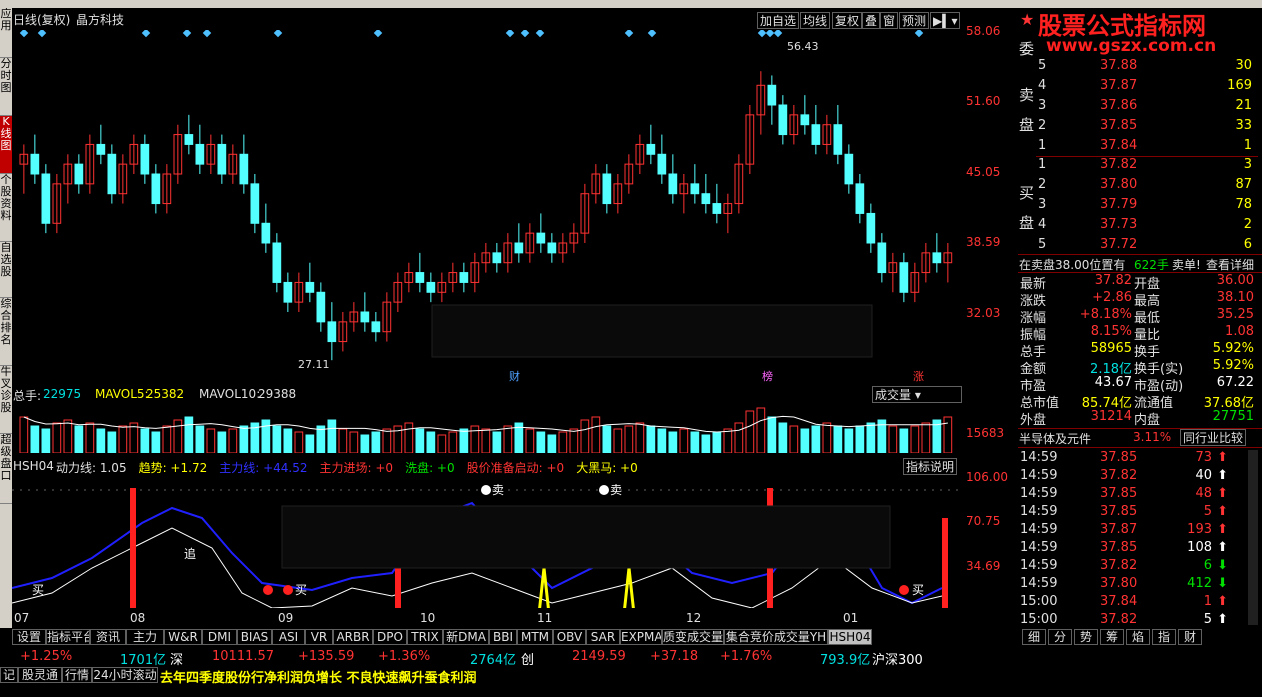 This screenshot has height=697, width=1262. What do you see at coordinates (847, 20) in the screenshot?
I see `adjust-button: 复权` at bounding box center [847, 20].